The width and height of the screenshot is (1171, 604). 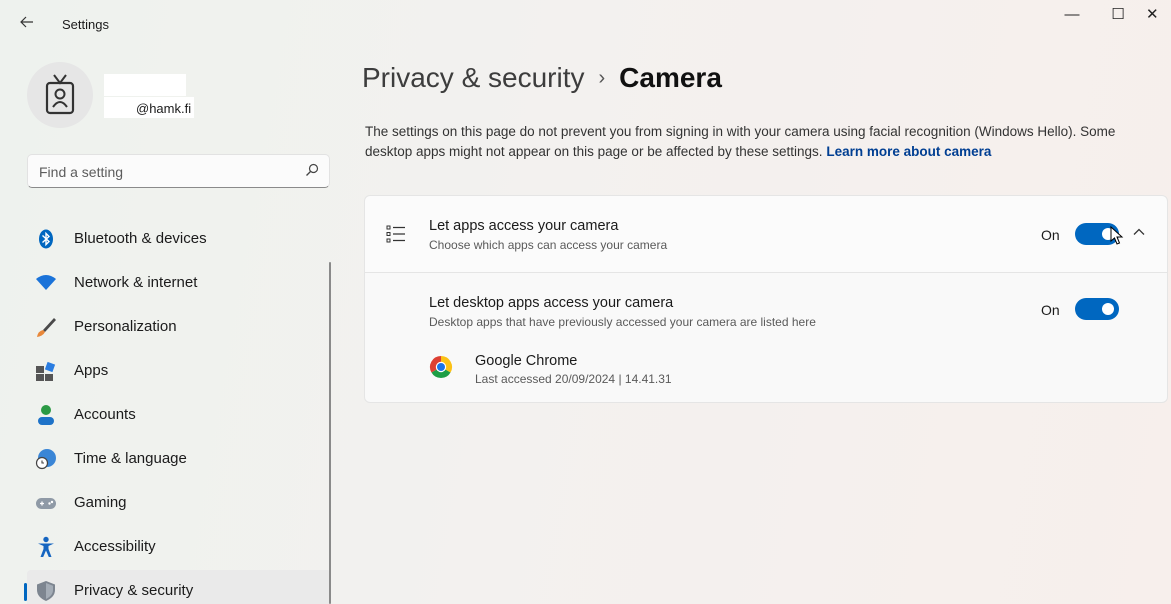 What do you see at coordinates (1117, 238) in the screenshot?
I see `mouse-cursor-icon` at bounding box center [1117, 238].